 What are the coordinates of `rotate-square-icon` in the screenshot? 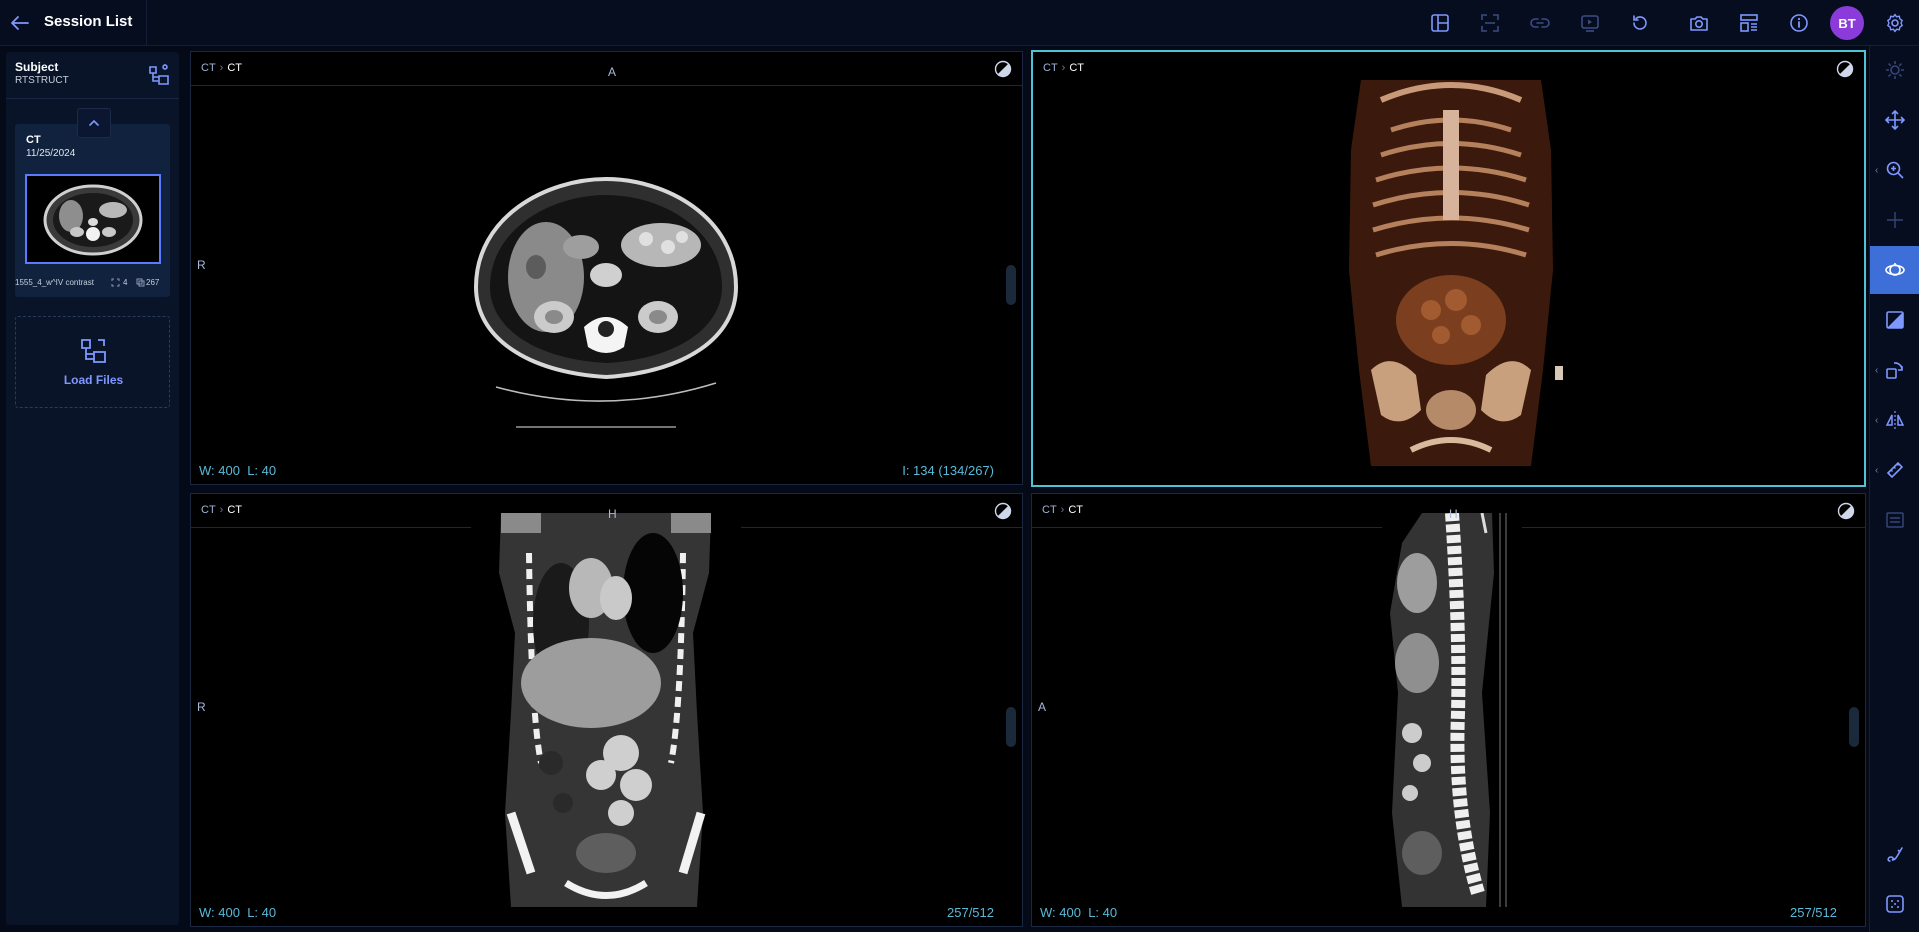 It's located at (1894, 370).